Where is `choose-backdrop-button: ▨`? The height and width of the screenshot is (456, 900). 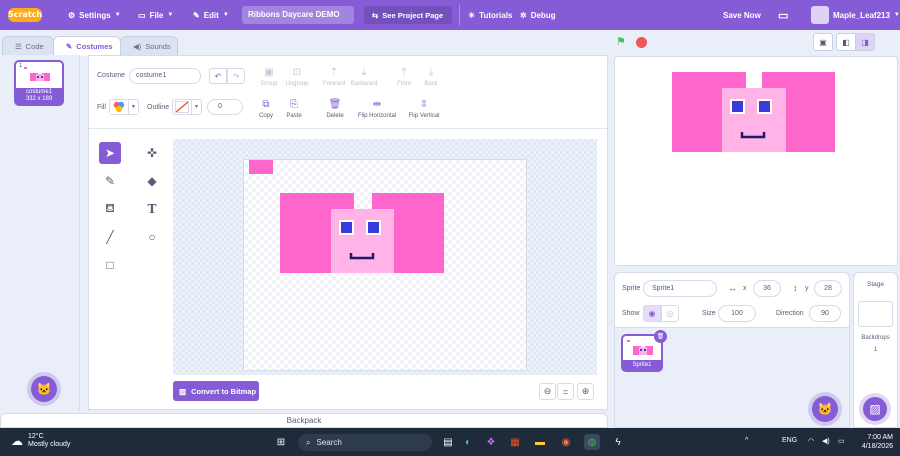 choose-backdrop-button: ▨ is located at coordinates (875, 409).